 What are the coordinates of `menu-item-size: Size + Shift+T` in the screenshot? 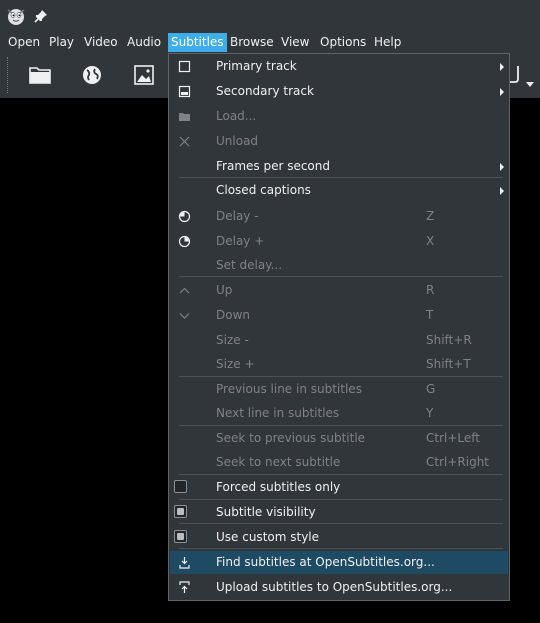 It's located at (339, 364).